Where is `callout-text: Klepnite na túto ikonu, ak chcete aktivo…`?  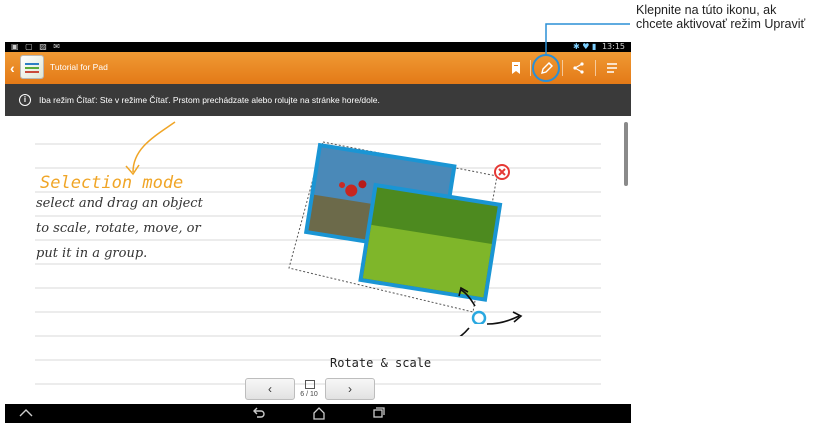
callout-text: Klepnite na túto ikonu, ak chcete aktivo… is located at coordinates (721, 17).